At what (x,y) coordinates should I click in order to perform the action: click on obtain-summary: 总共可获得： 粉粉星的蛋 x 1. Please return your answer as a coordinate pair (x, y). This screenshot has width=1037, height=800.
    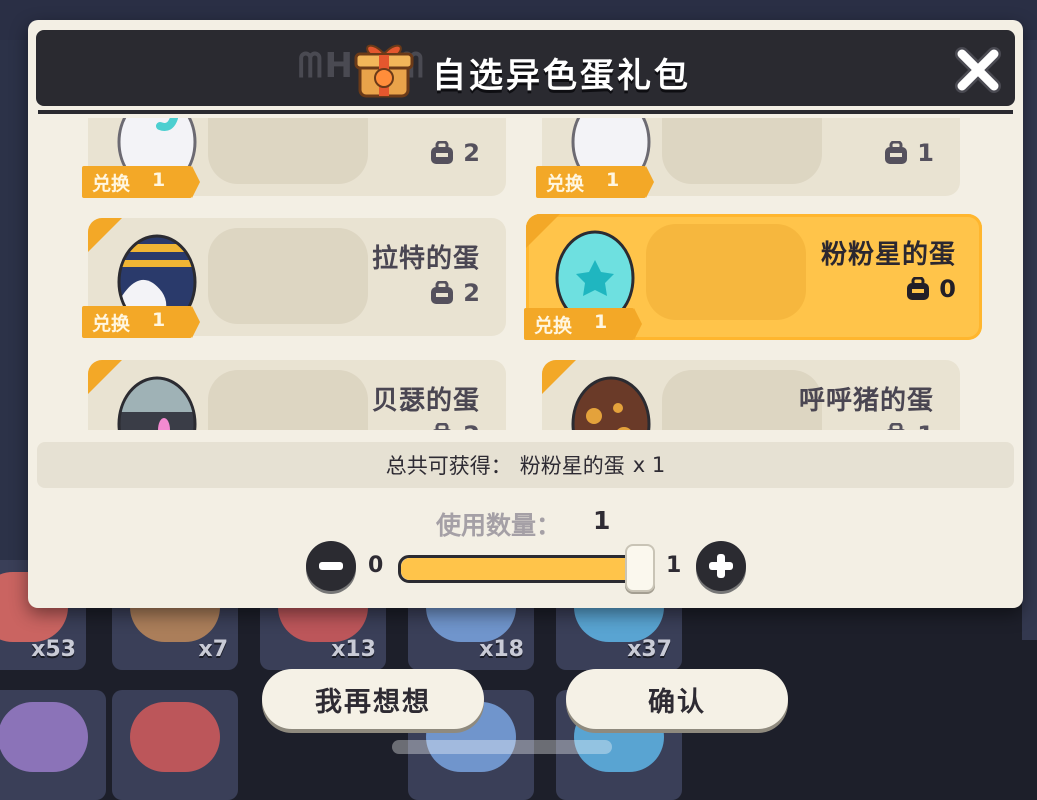
    Looking at the image, I should click on (525, 465).